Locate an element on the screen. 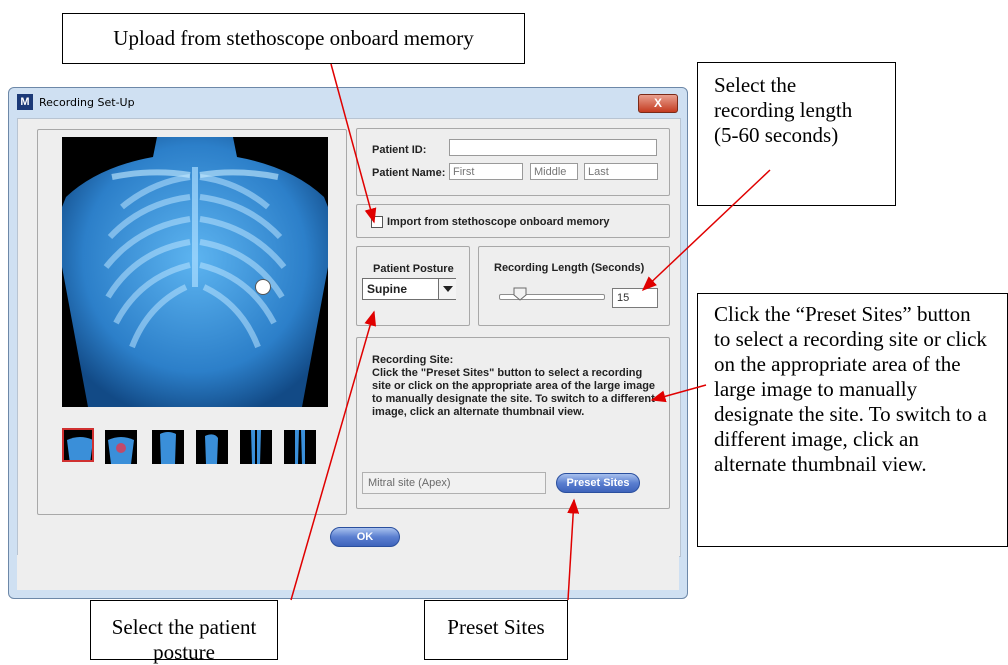 This screenshot has height=665, width=1008. length-panel is located at coordinates (574, 286).